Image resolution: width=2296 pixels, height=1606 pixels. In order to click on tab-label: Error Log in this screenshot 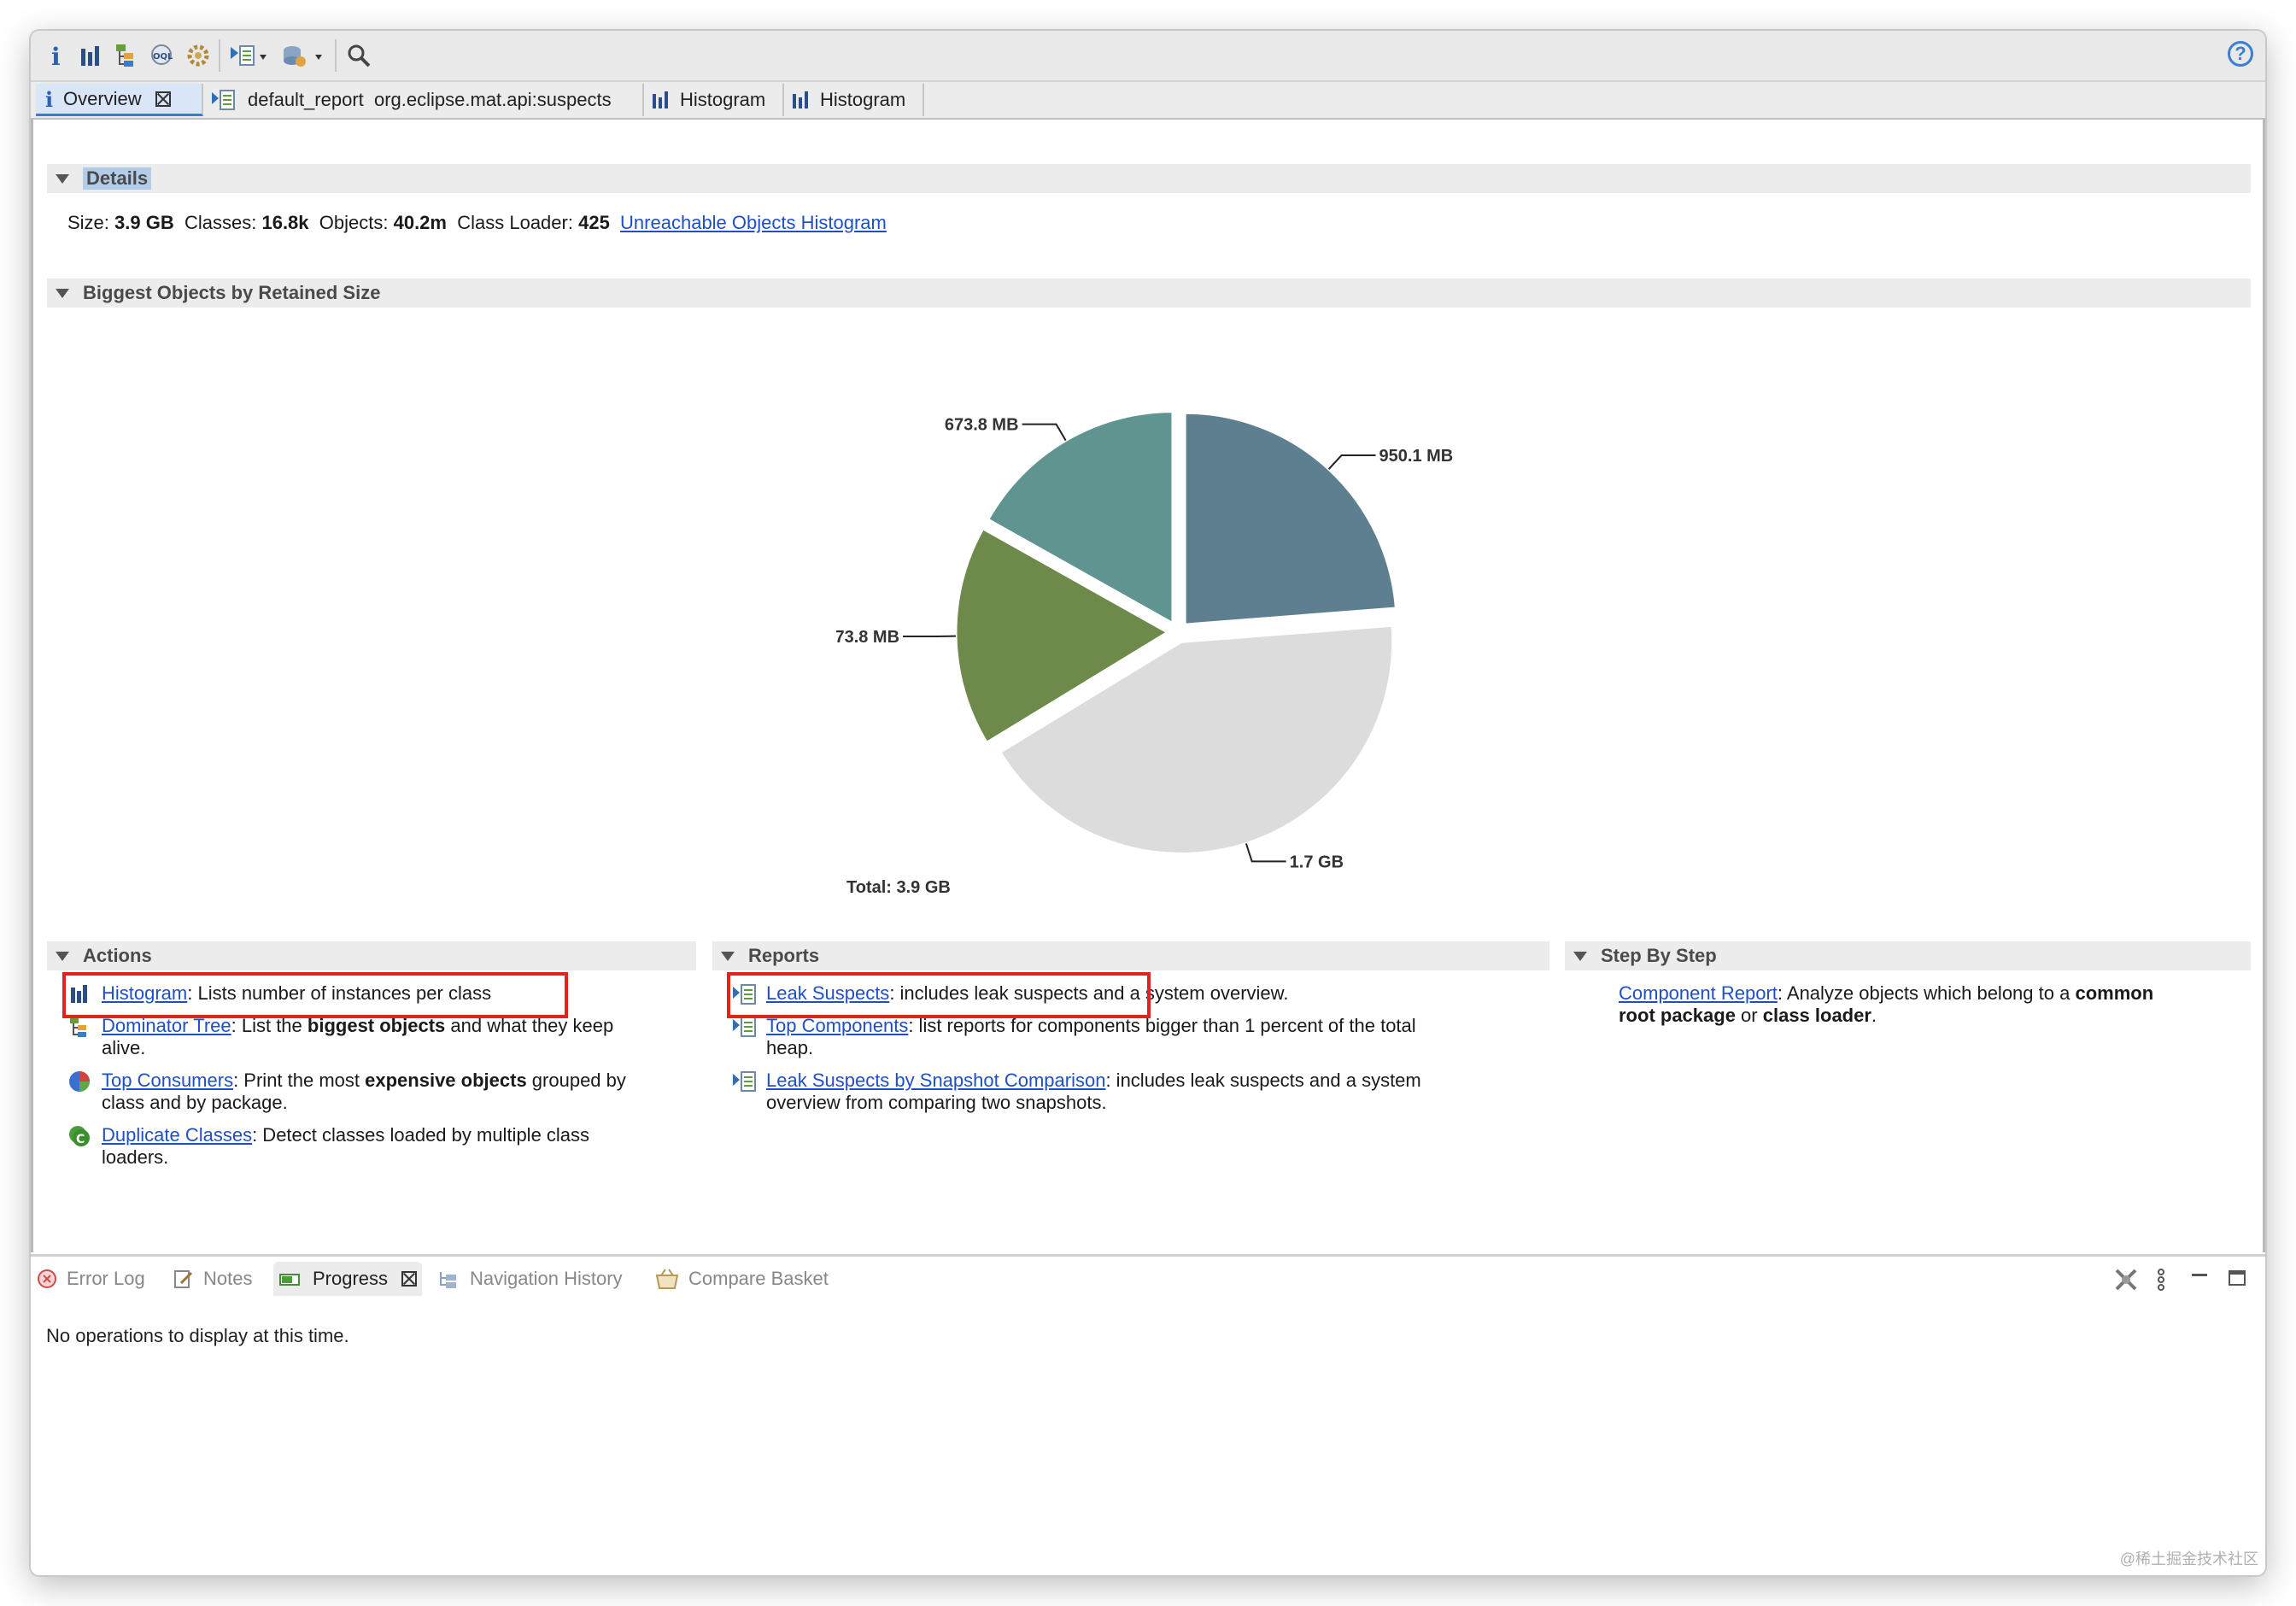, I will do `click(106, 1278)`.